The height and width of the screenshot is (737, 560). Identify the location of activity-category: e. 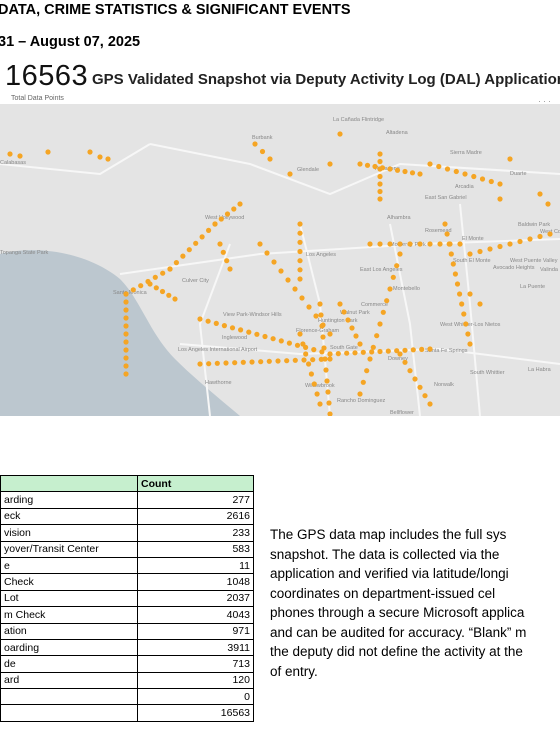
(69, 565).